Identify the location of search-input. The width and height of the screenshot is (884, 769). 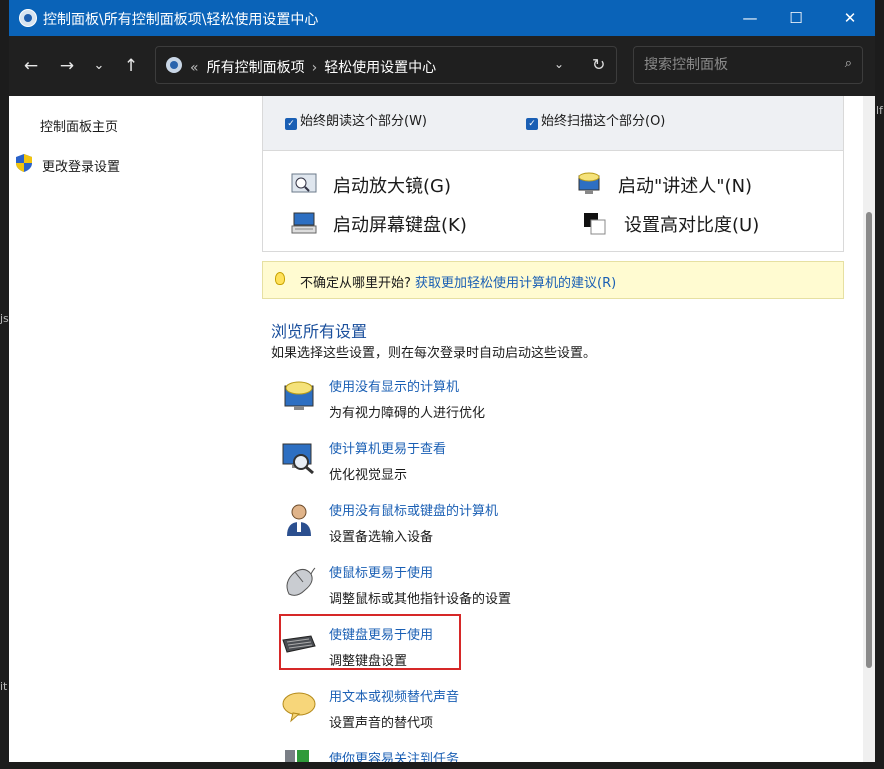
(734, 65).